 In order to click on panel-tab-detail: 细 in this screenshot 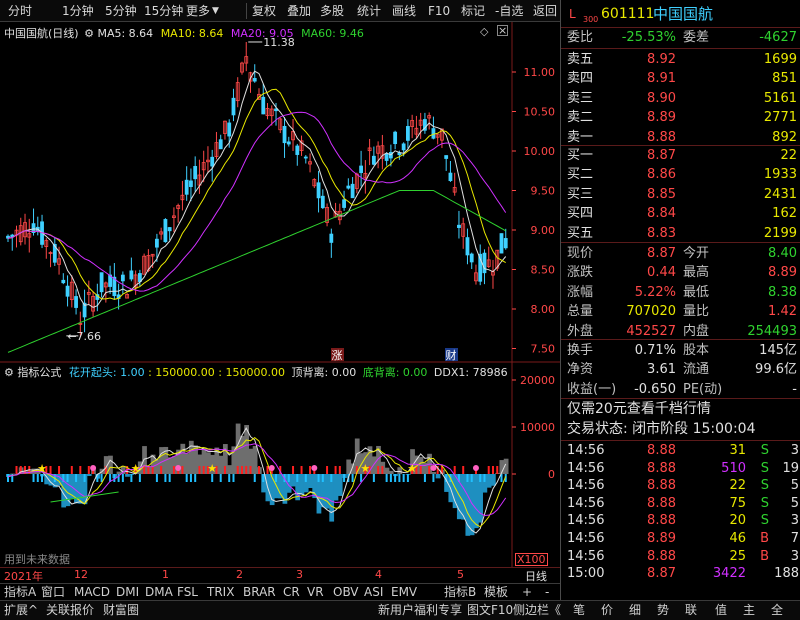, I will do `click(635, 610)`.